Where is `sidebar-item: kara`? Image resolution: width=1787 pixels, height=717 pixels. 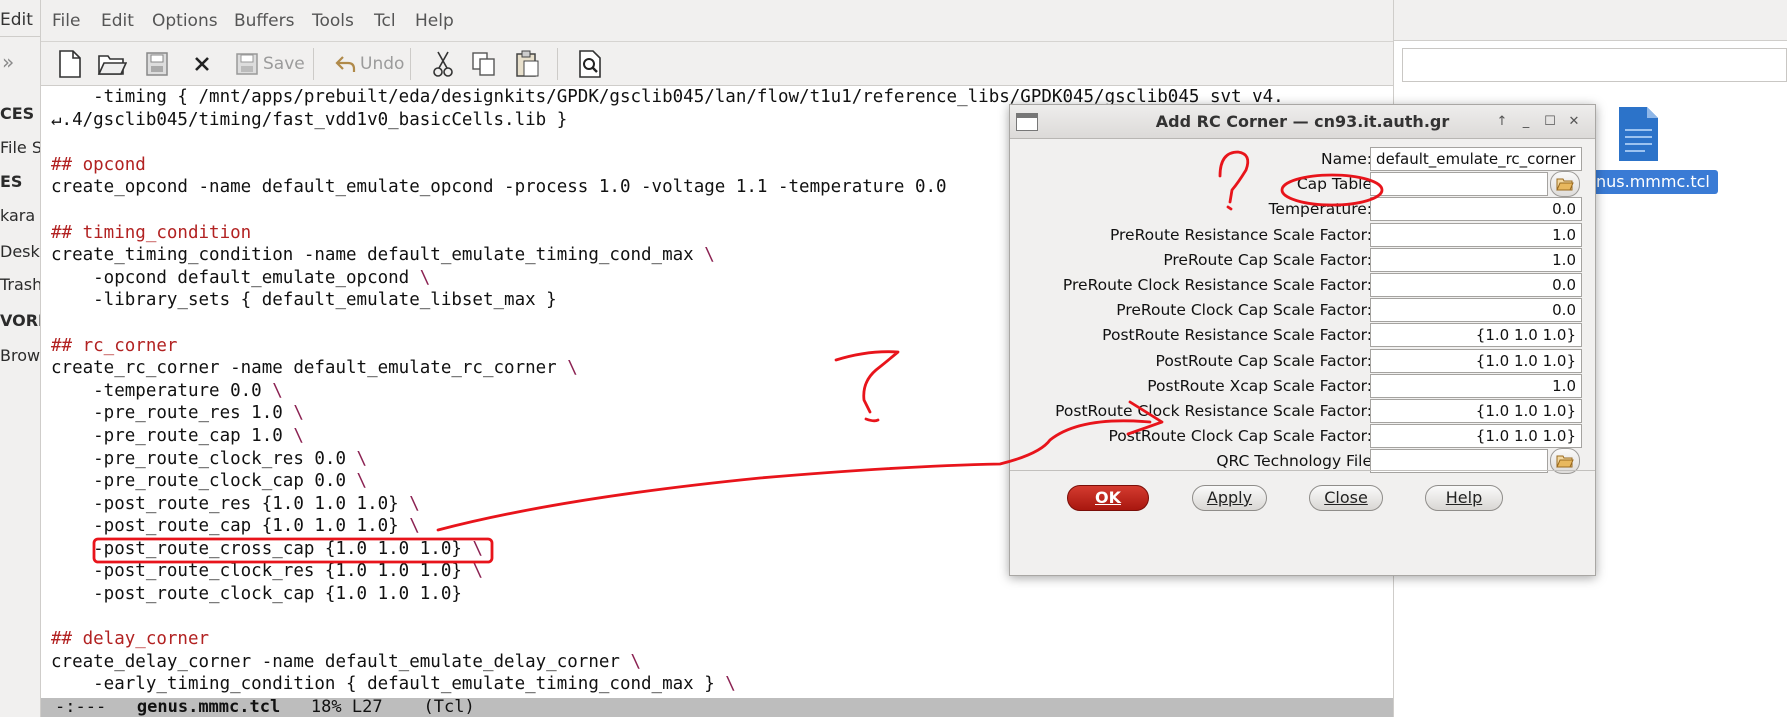
sidebar-item: kara is located at coordinates (17, 215).